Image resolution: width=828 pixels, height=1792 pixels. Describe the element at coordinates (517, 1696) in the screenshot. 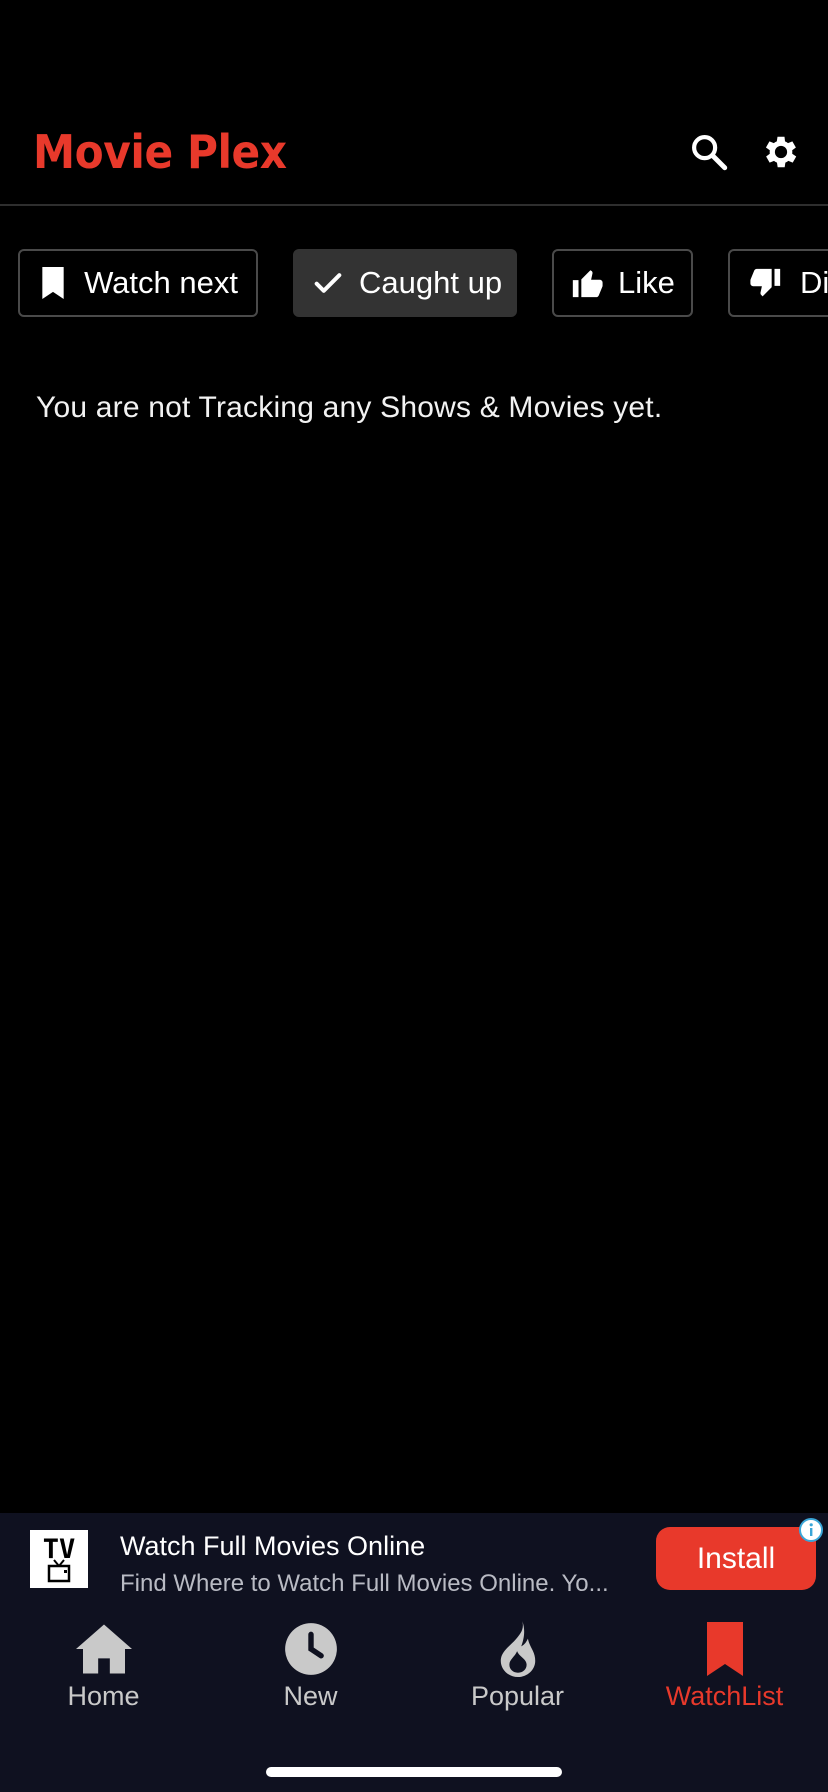

I see `nav-label: Popular` at that location.